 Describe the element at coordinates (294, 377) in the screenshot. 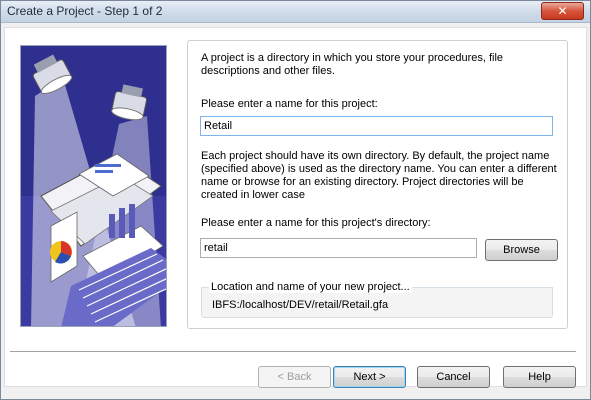

I see `back-button: < Back` at that location.